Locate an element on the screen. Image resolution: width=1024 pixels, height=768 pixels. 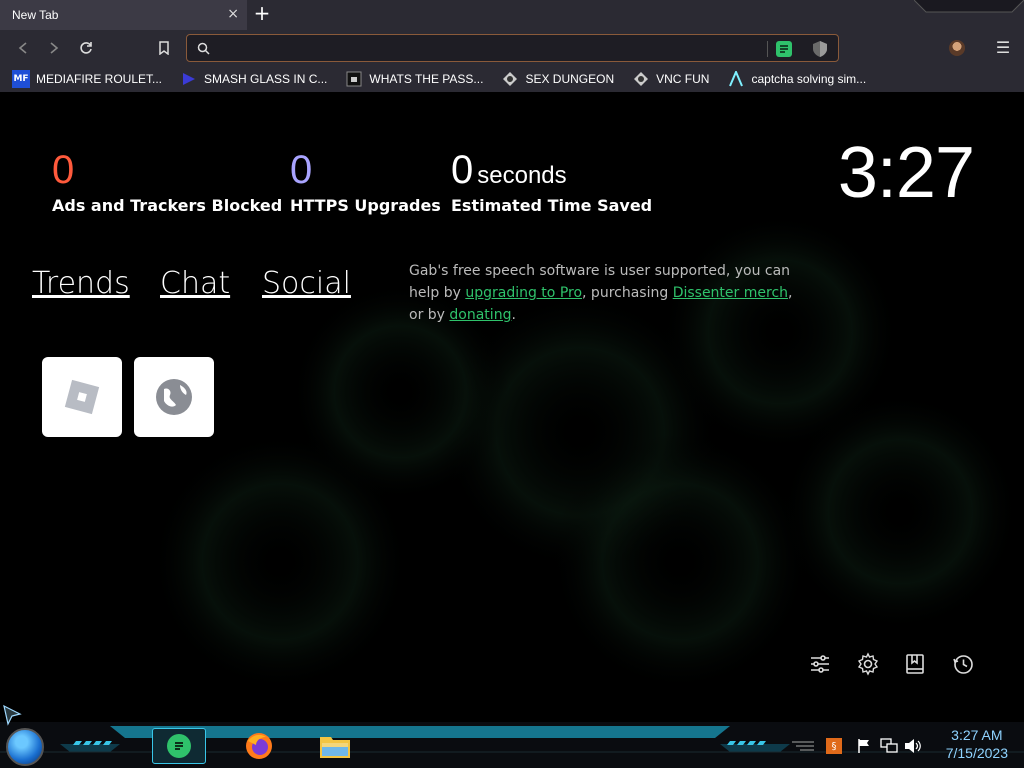
clock-time: 3:27 AM is located at coordinates (977, 735).